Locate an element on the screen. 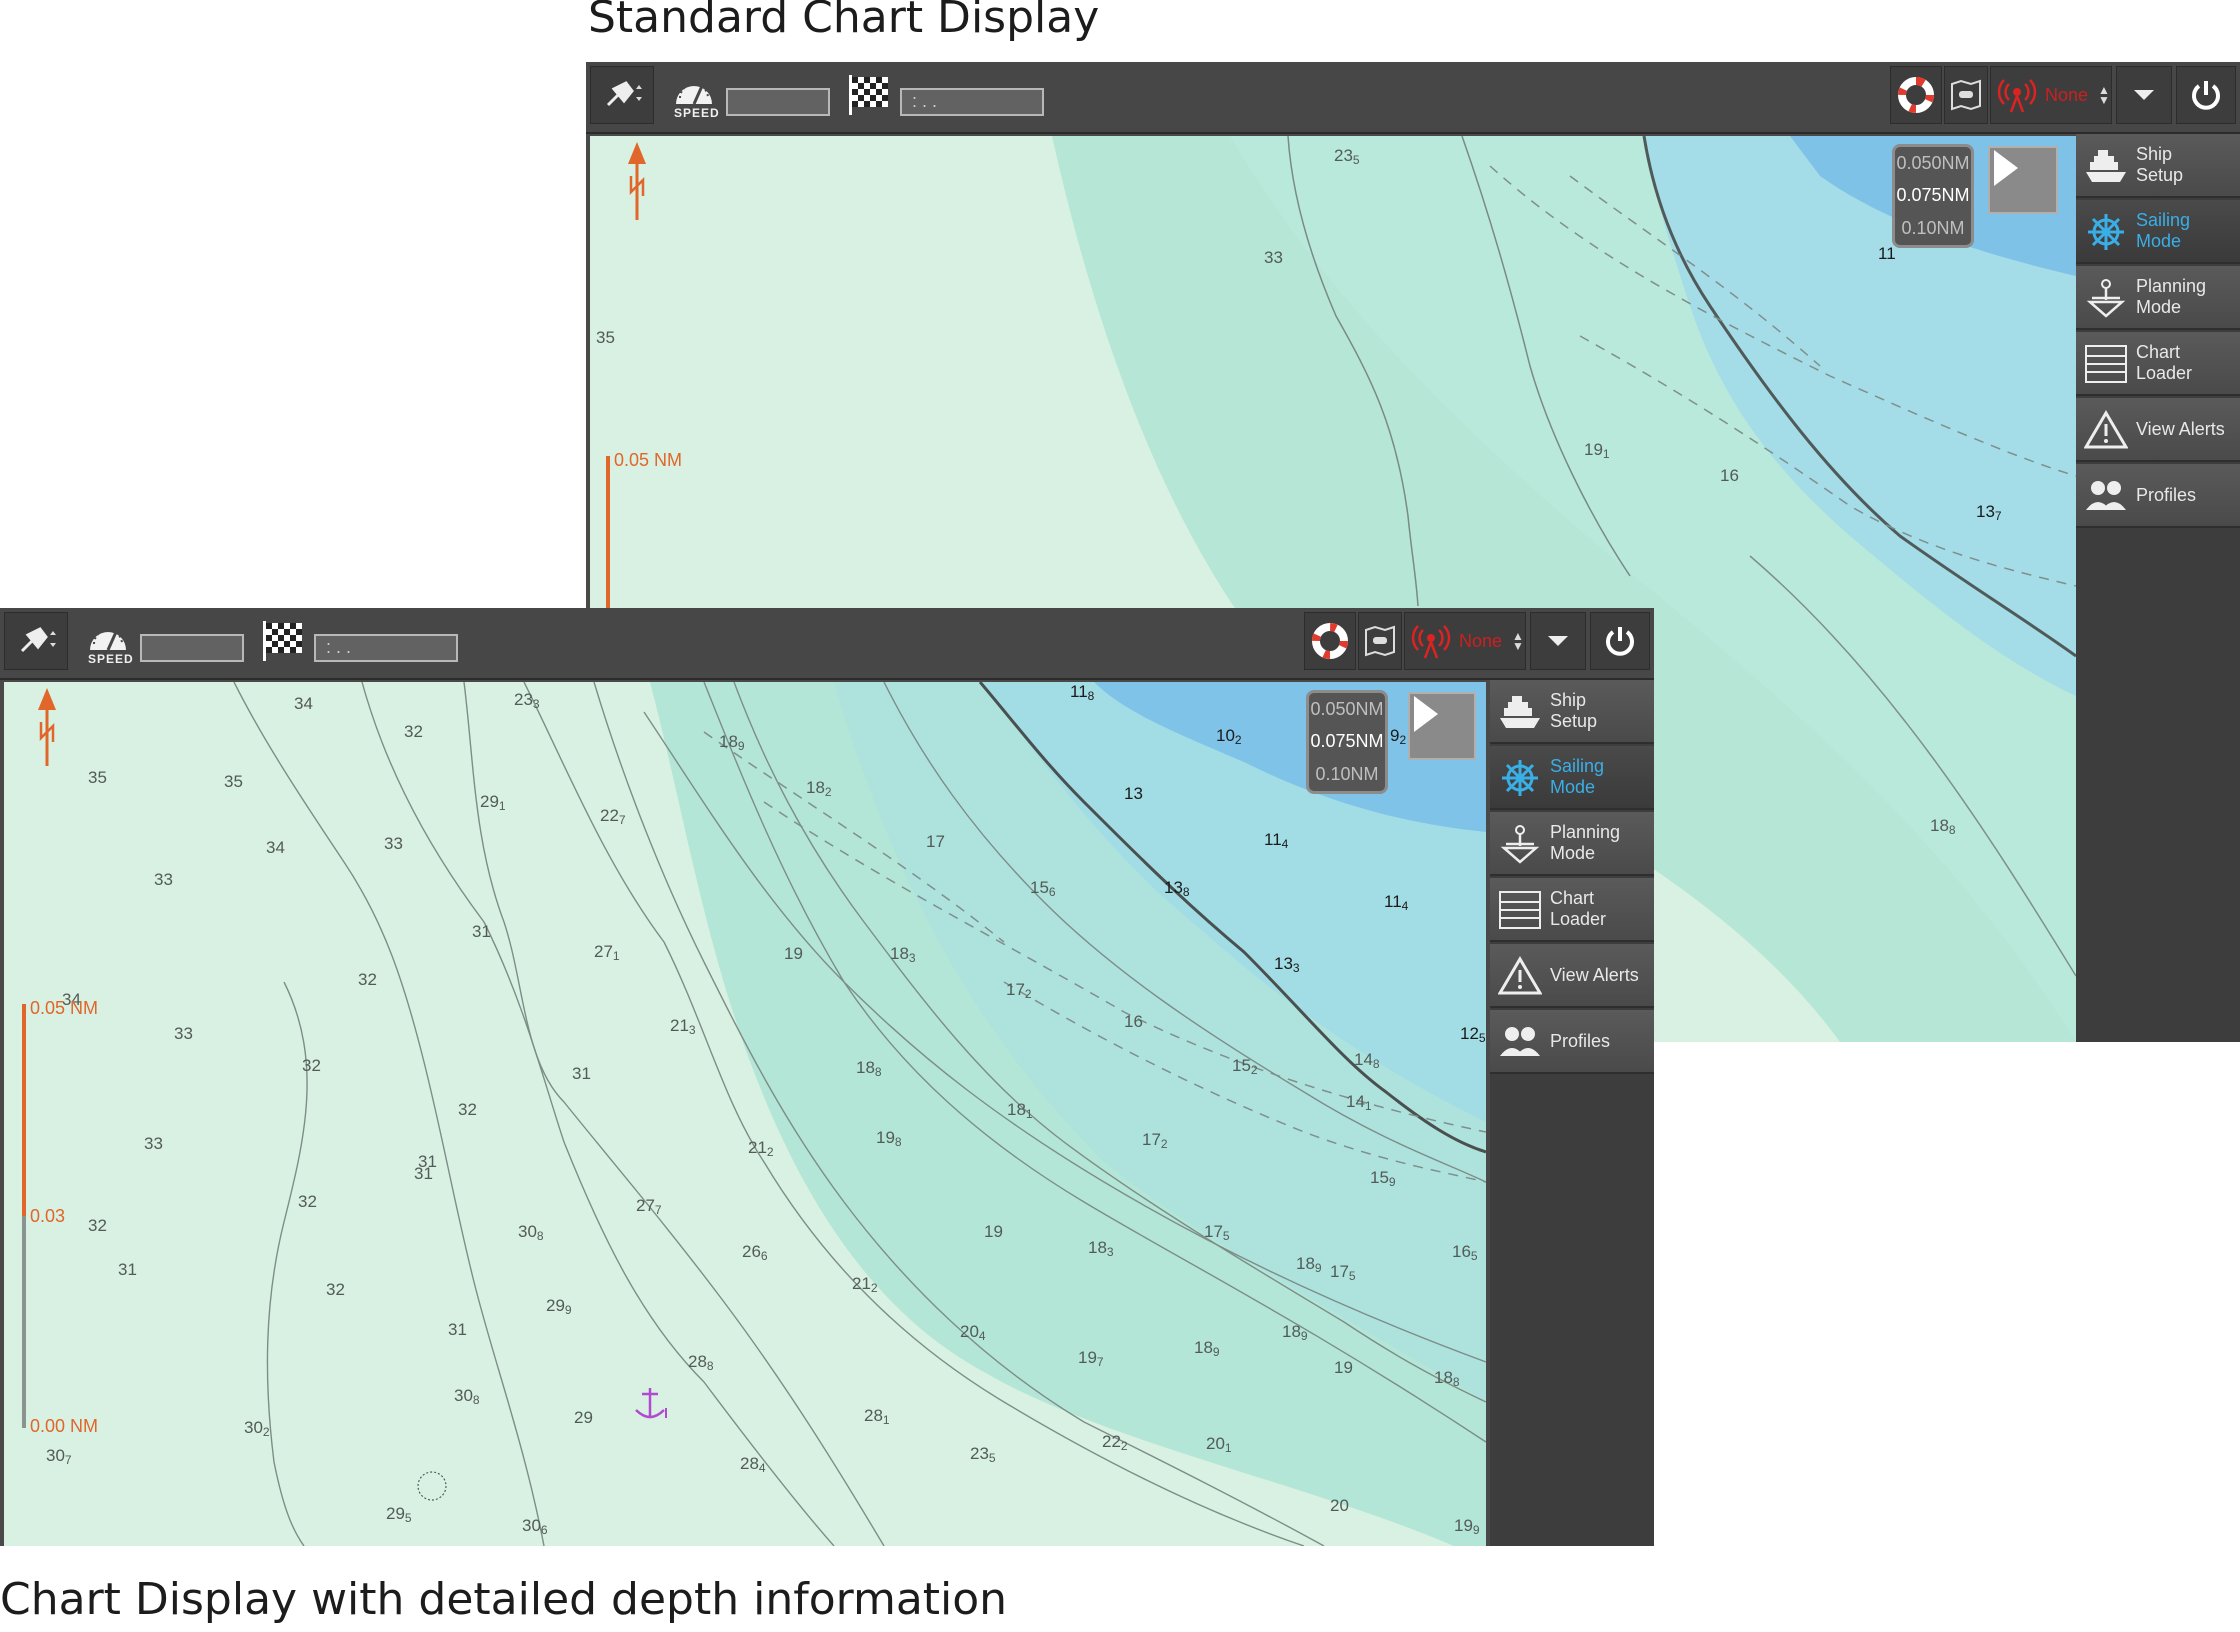 The width and height of the screenshot is (2240, 1632). map-icon is located at coordinates (1966, 95).